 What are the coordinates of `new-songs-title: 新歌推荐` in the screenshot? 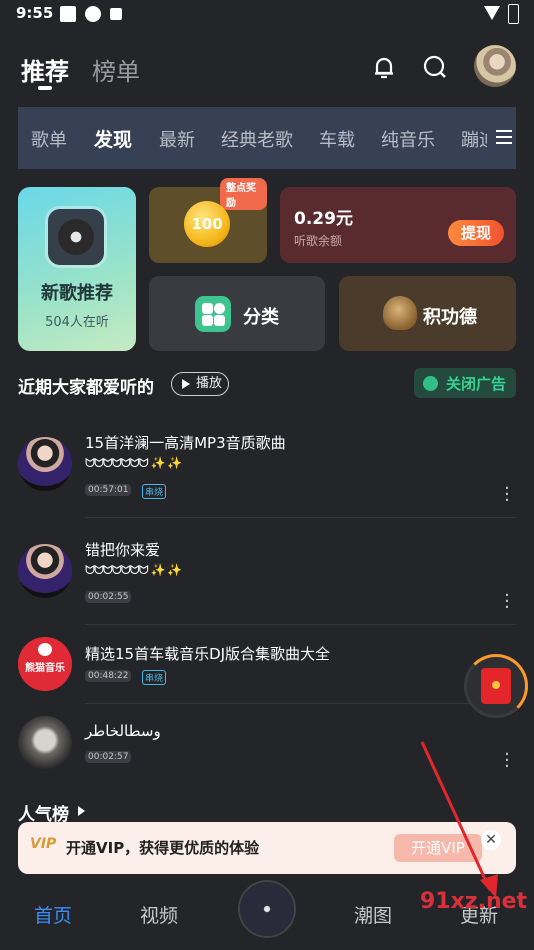 It's located at (77, 293).